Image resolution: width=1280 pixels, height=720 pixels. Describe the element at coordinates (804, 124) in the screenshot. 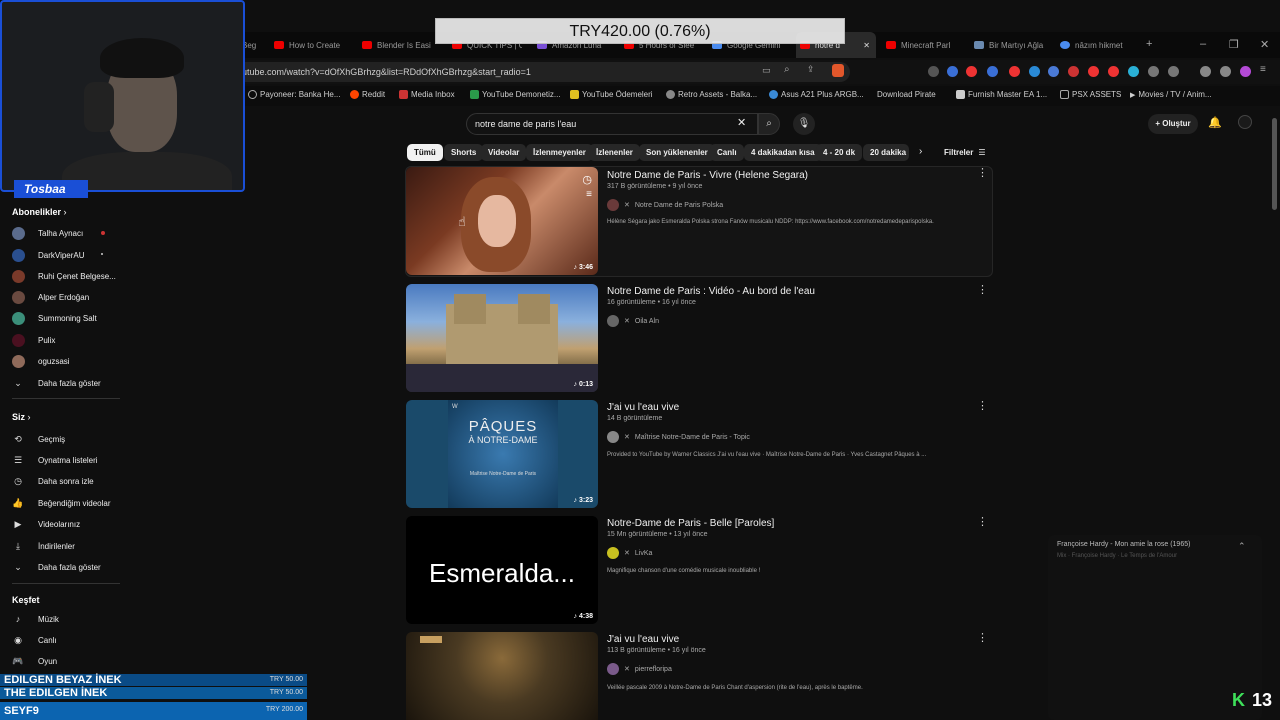

I see `voice-search-button: 🎙` at that location.